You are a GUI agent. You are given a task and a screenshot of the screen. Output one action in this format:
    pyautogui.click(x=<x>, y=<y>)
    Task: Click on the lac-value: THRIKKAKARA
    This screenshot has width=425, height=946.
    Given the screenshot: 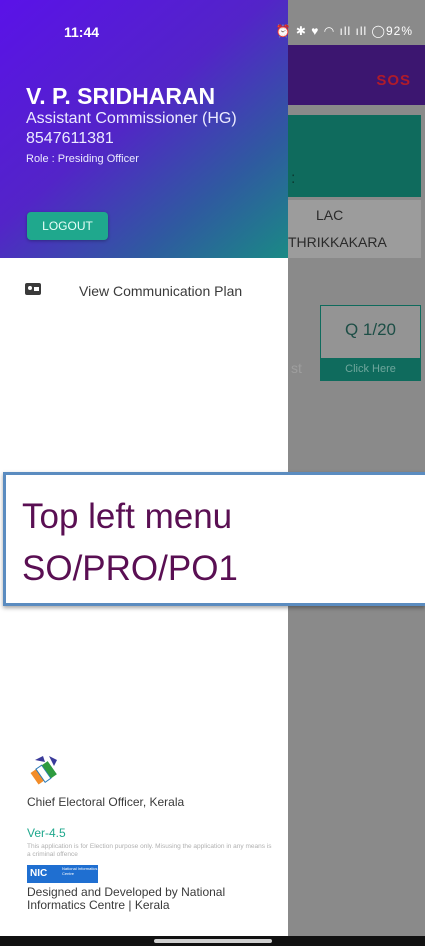 What is the action you would take?
    pyautogui.click(x=337, y=242)
    